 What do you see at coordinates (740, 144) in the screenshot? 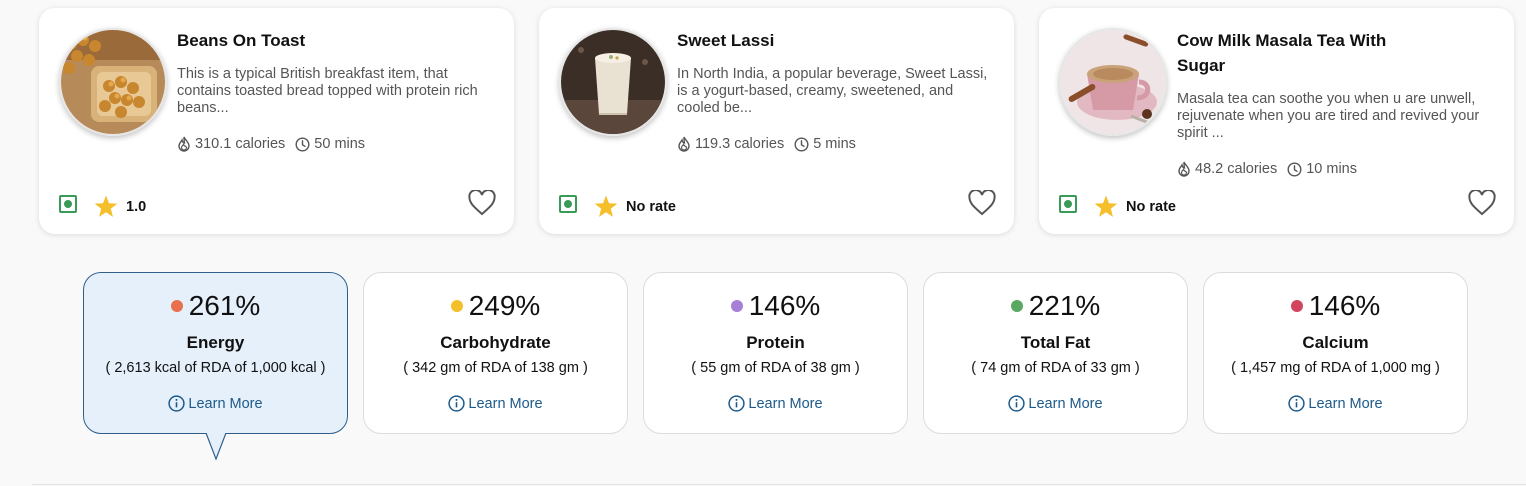
I see `calories-value: 119.3 calories` at bounding box center [740, 144].